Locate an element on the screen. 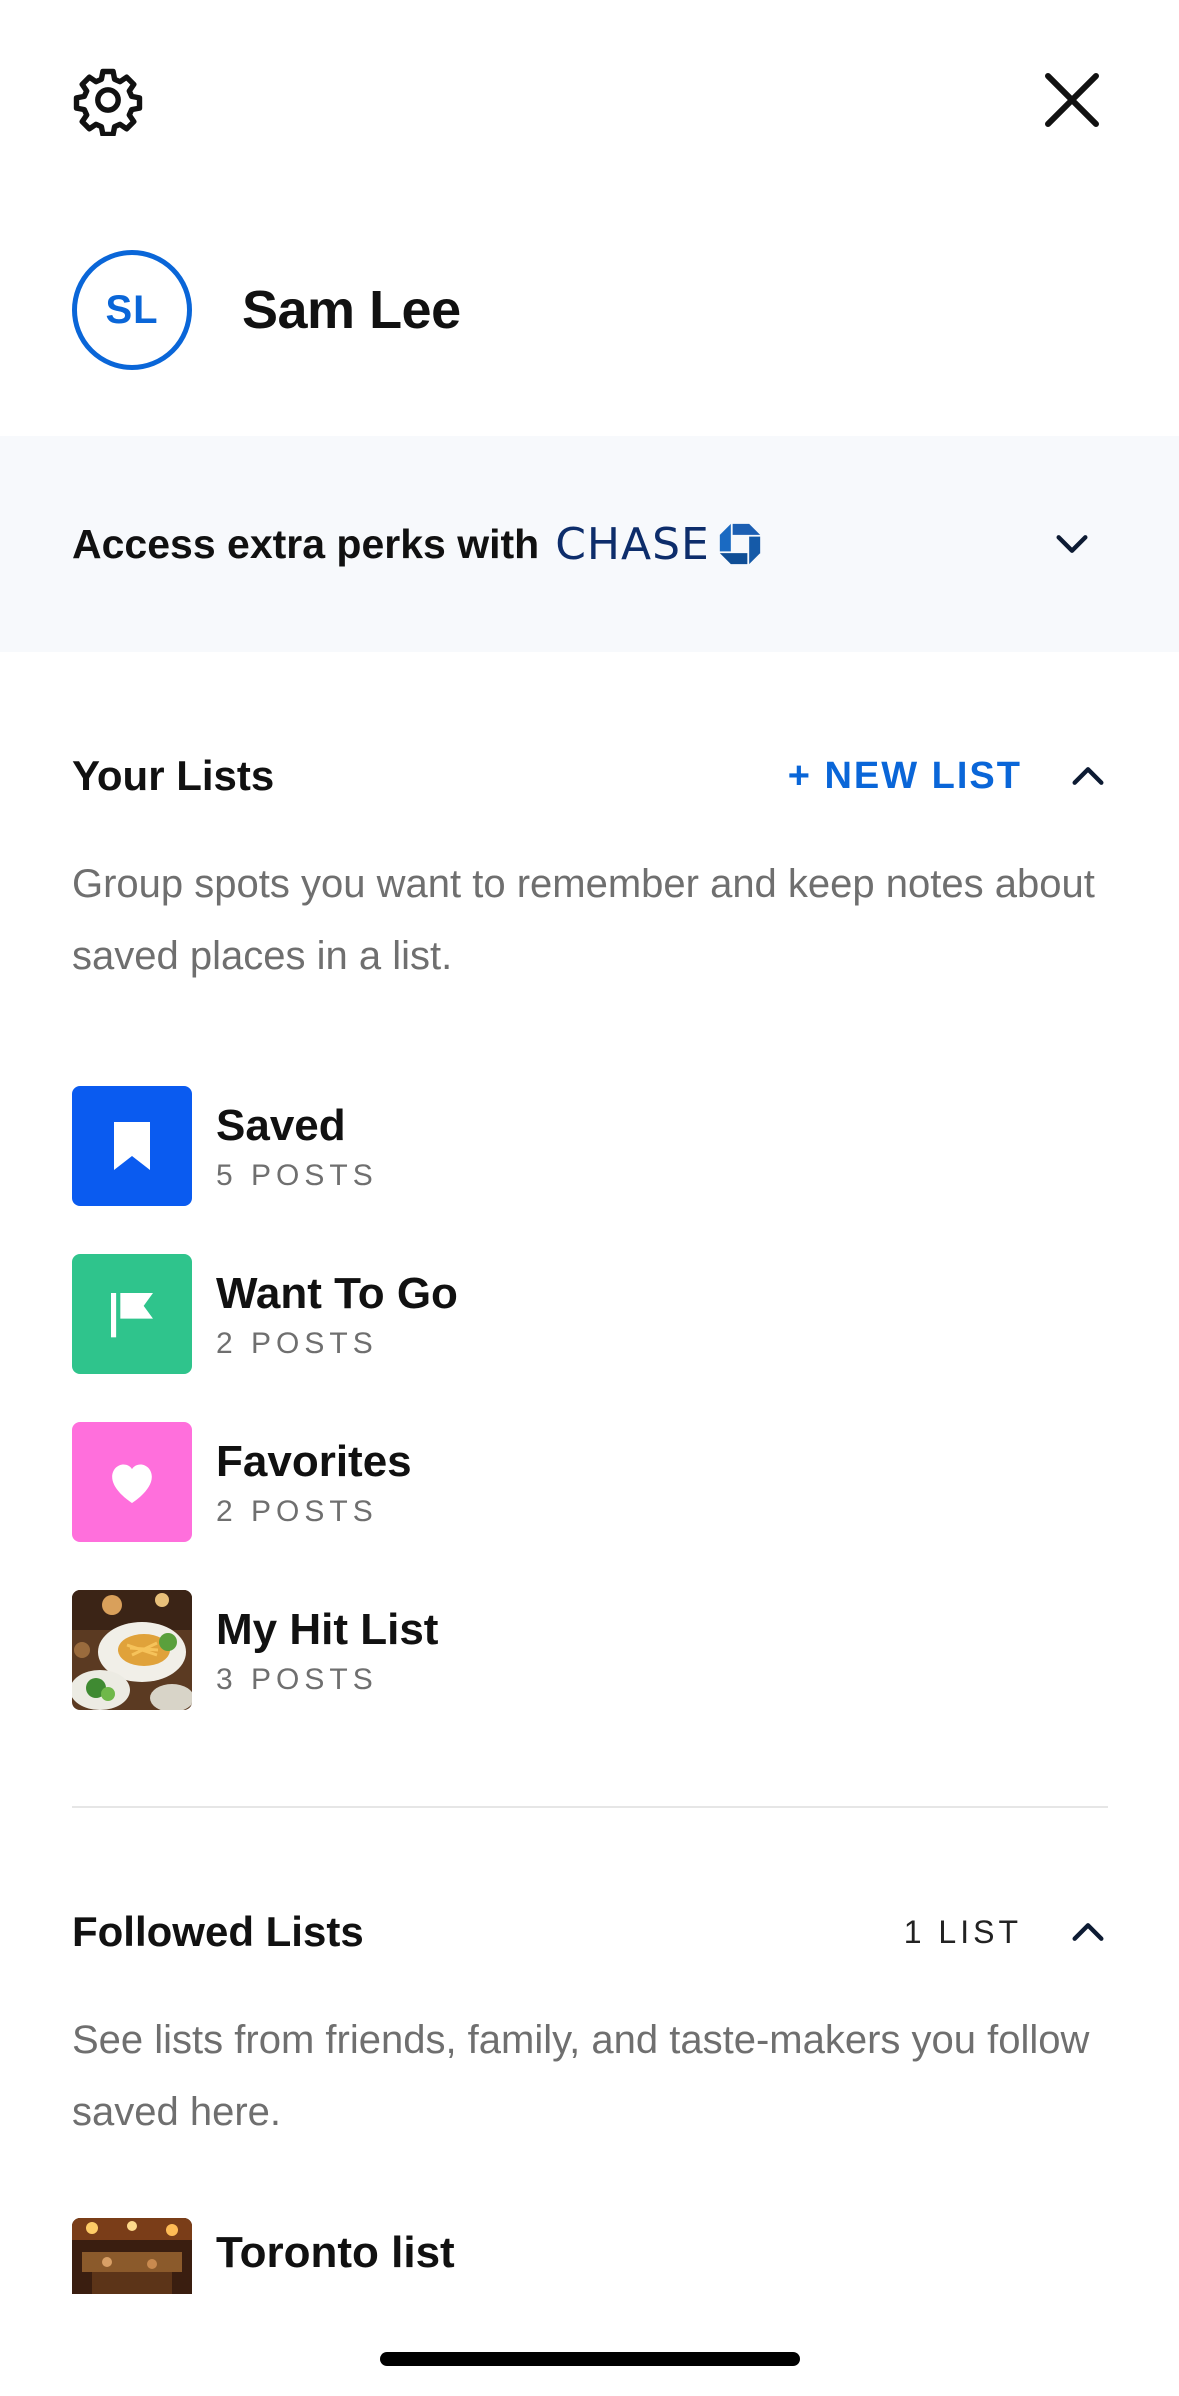 Image resolution: width=1179 pixels, height=2396 pixels. top-bar is located at coordinates (589, 100).